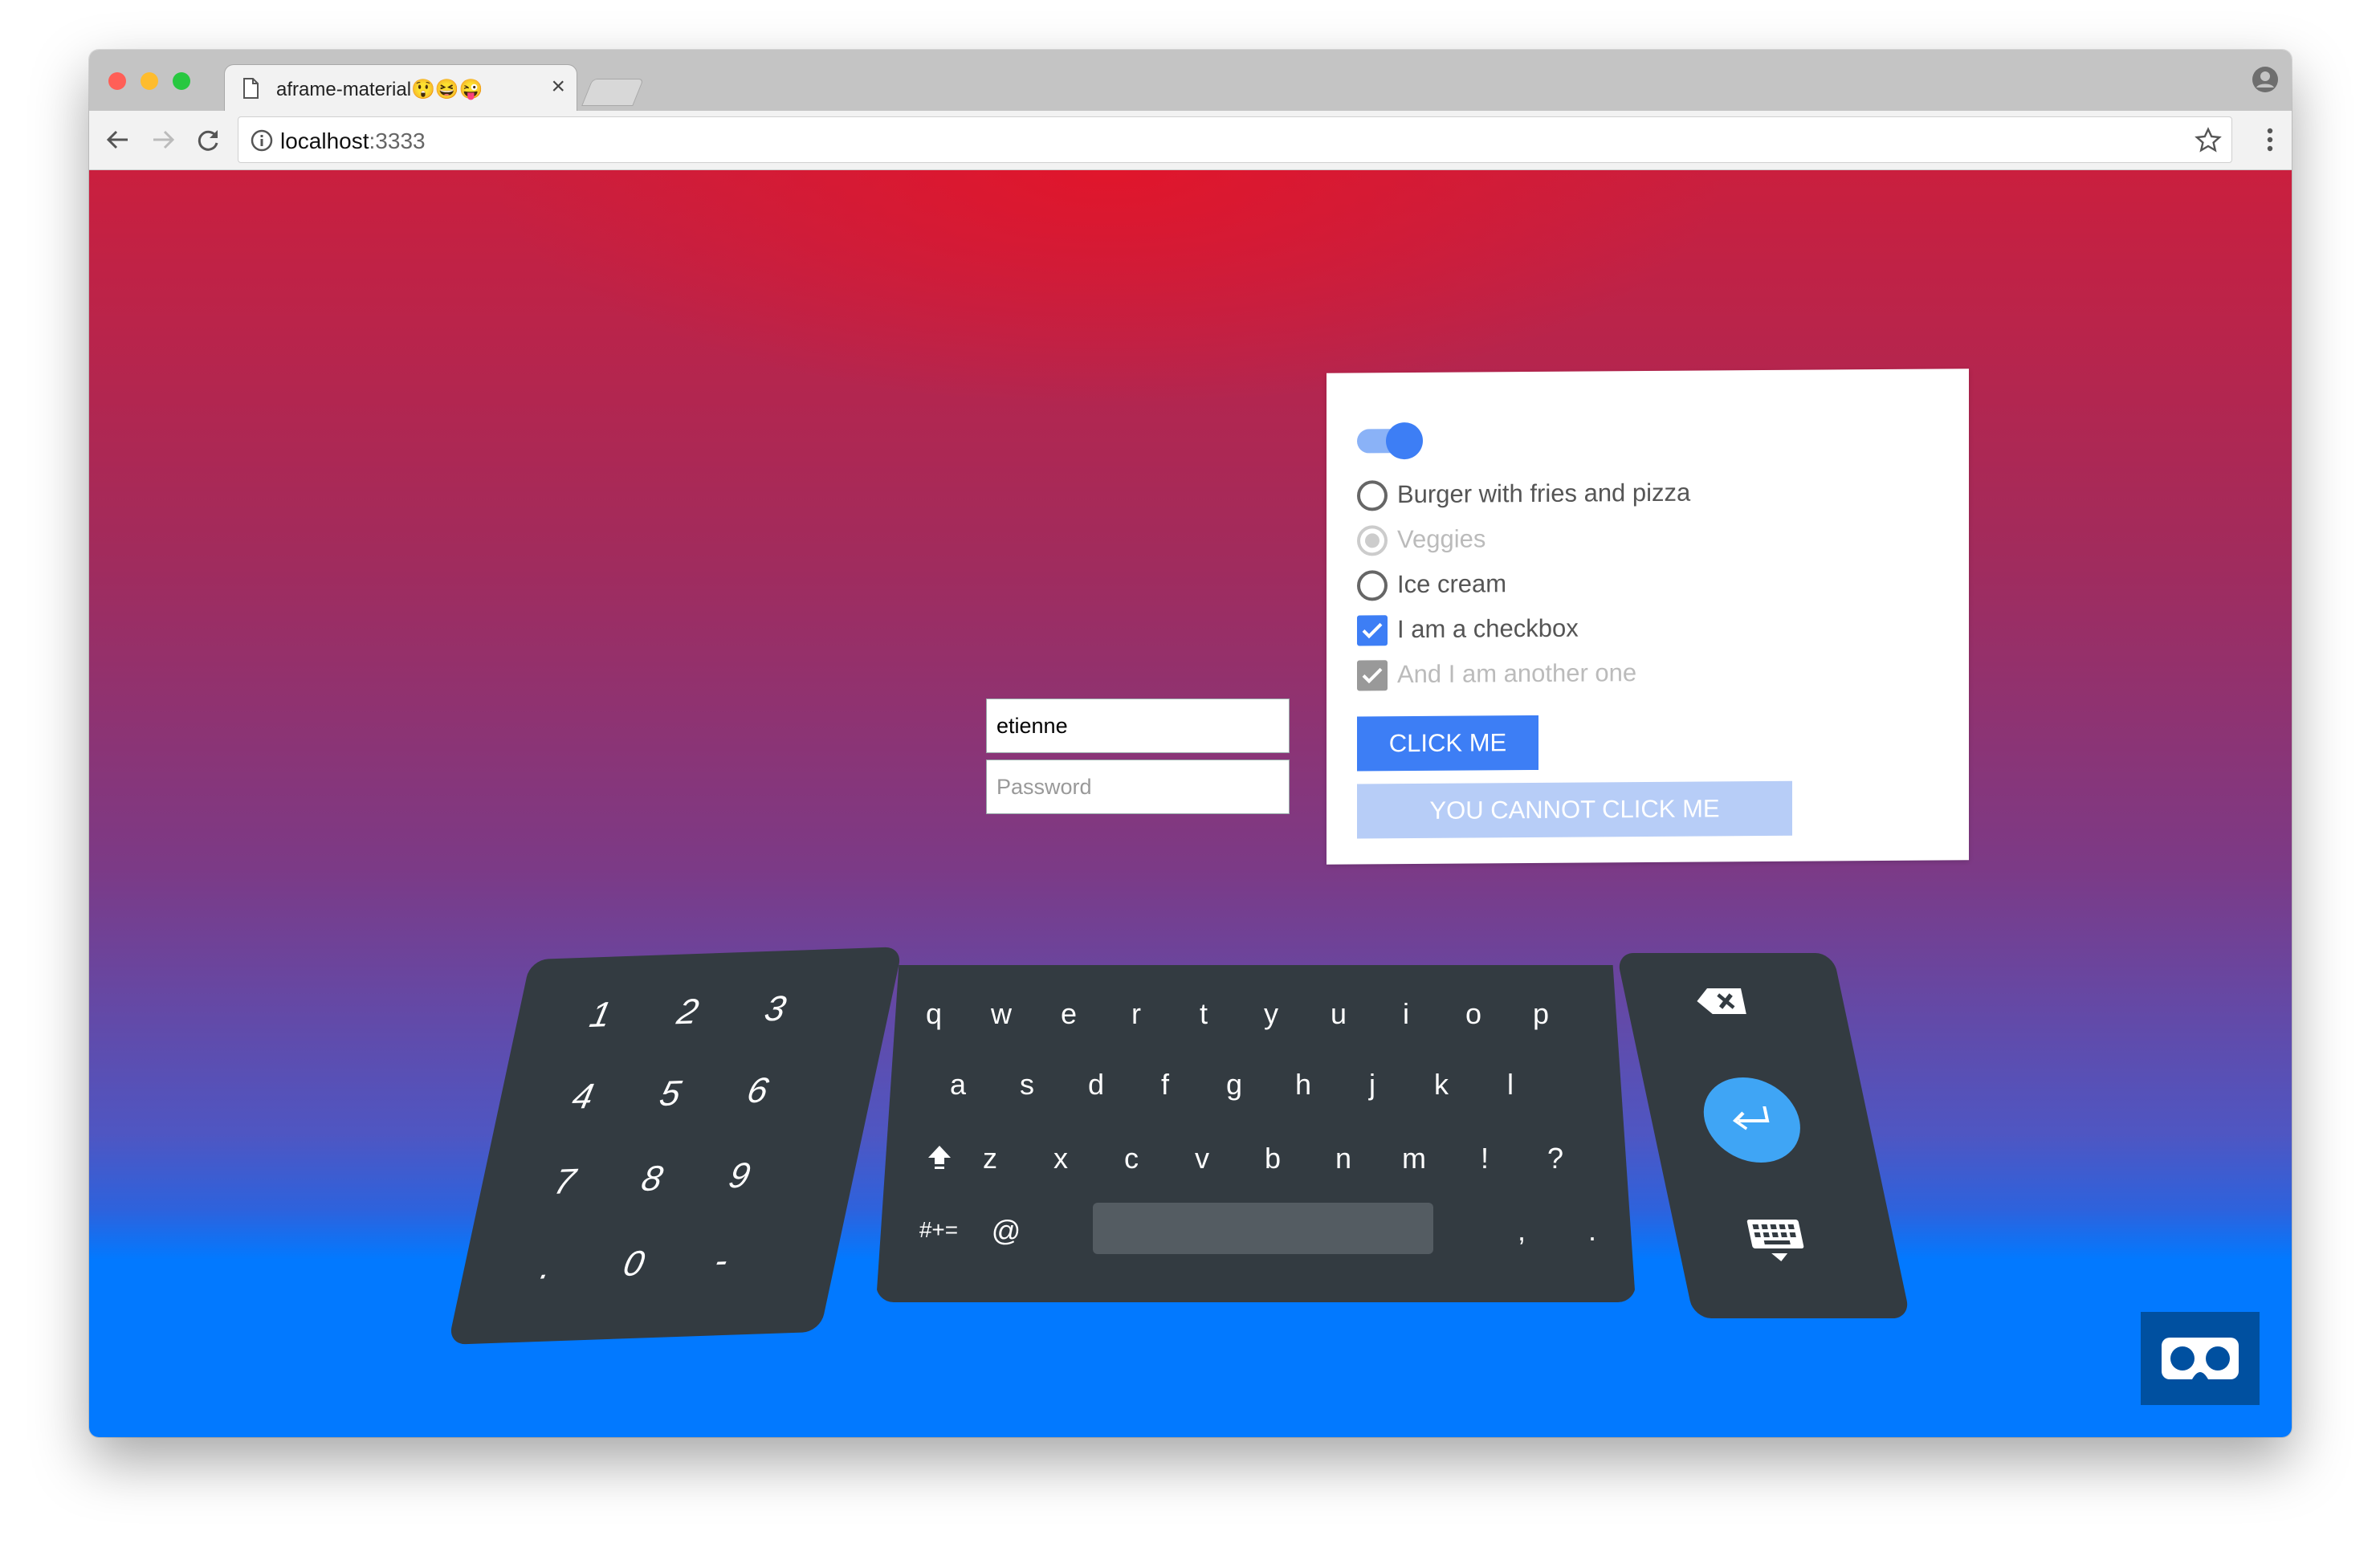 The height and width of the screenshot is (1564, 2380). I want to click on enter-icon, so click(1751, 1118).